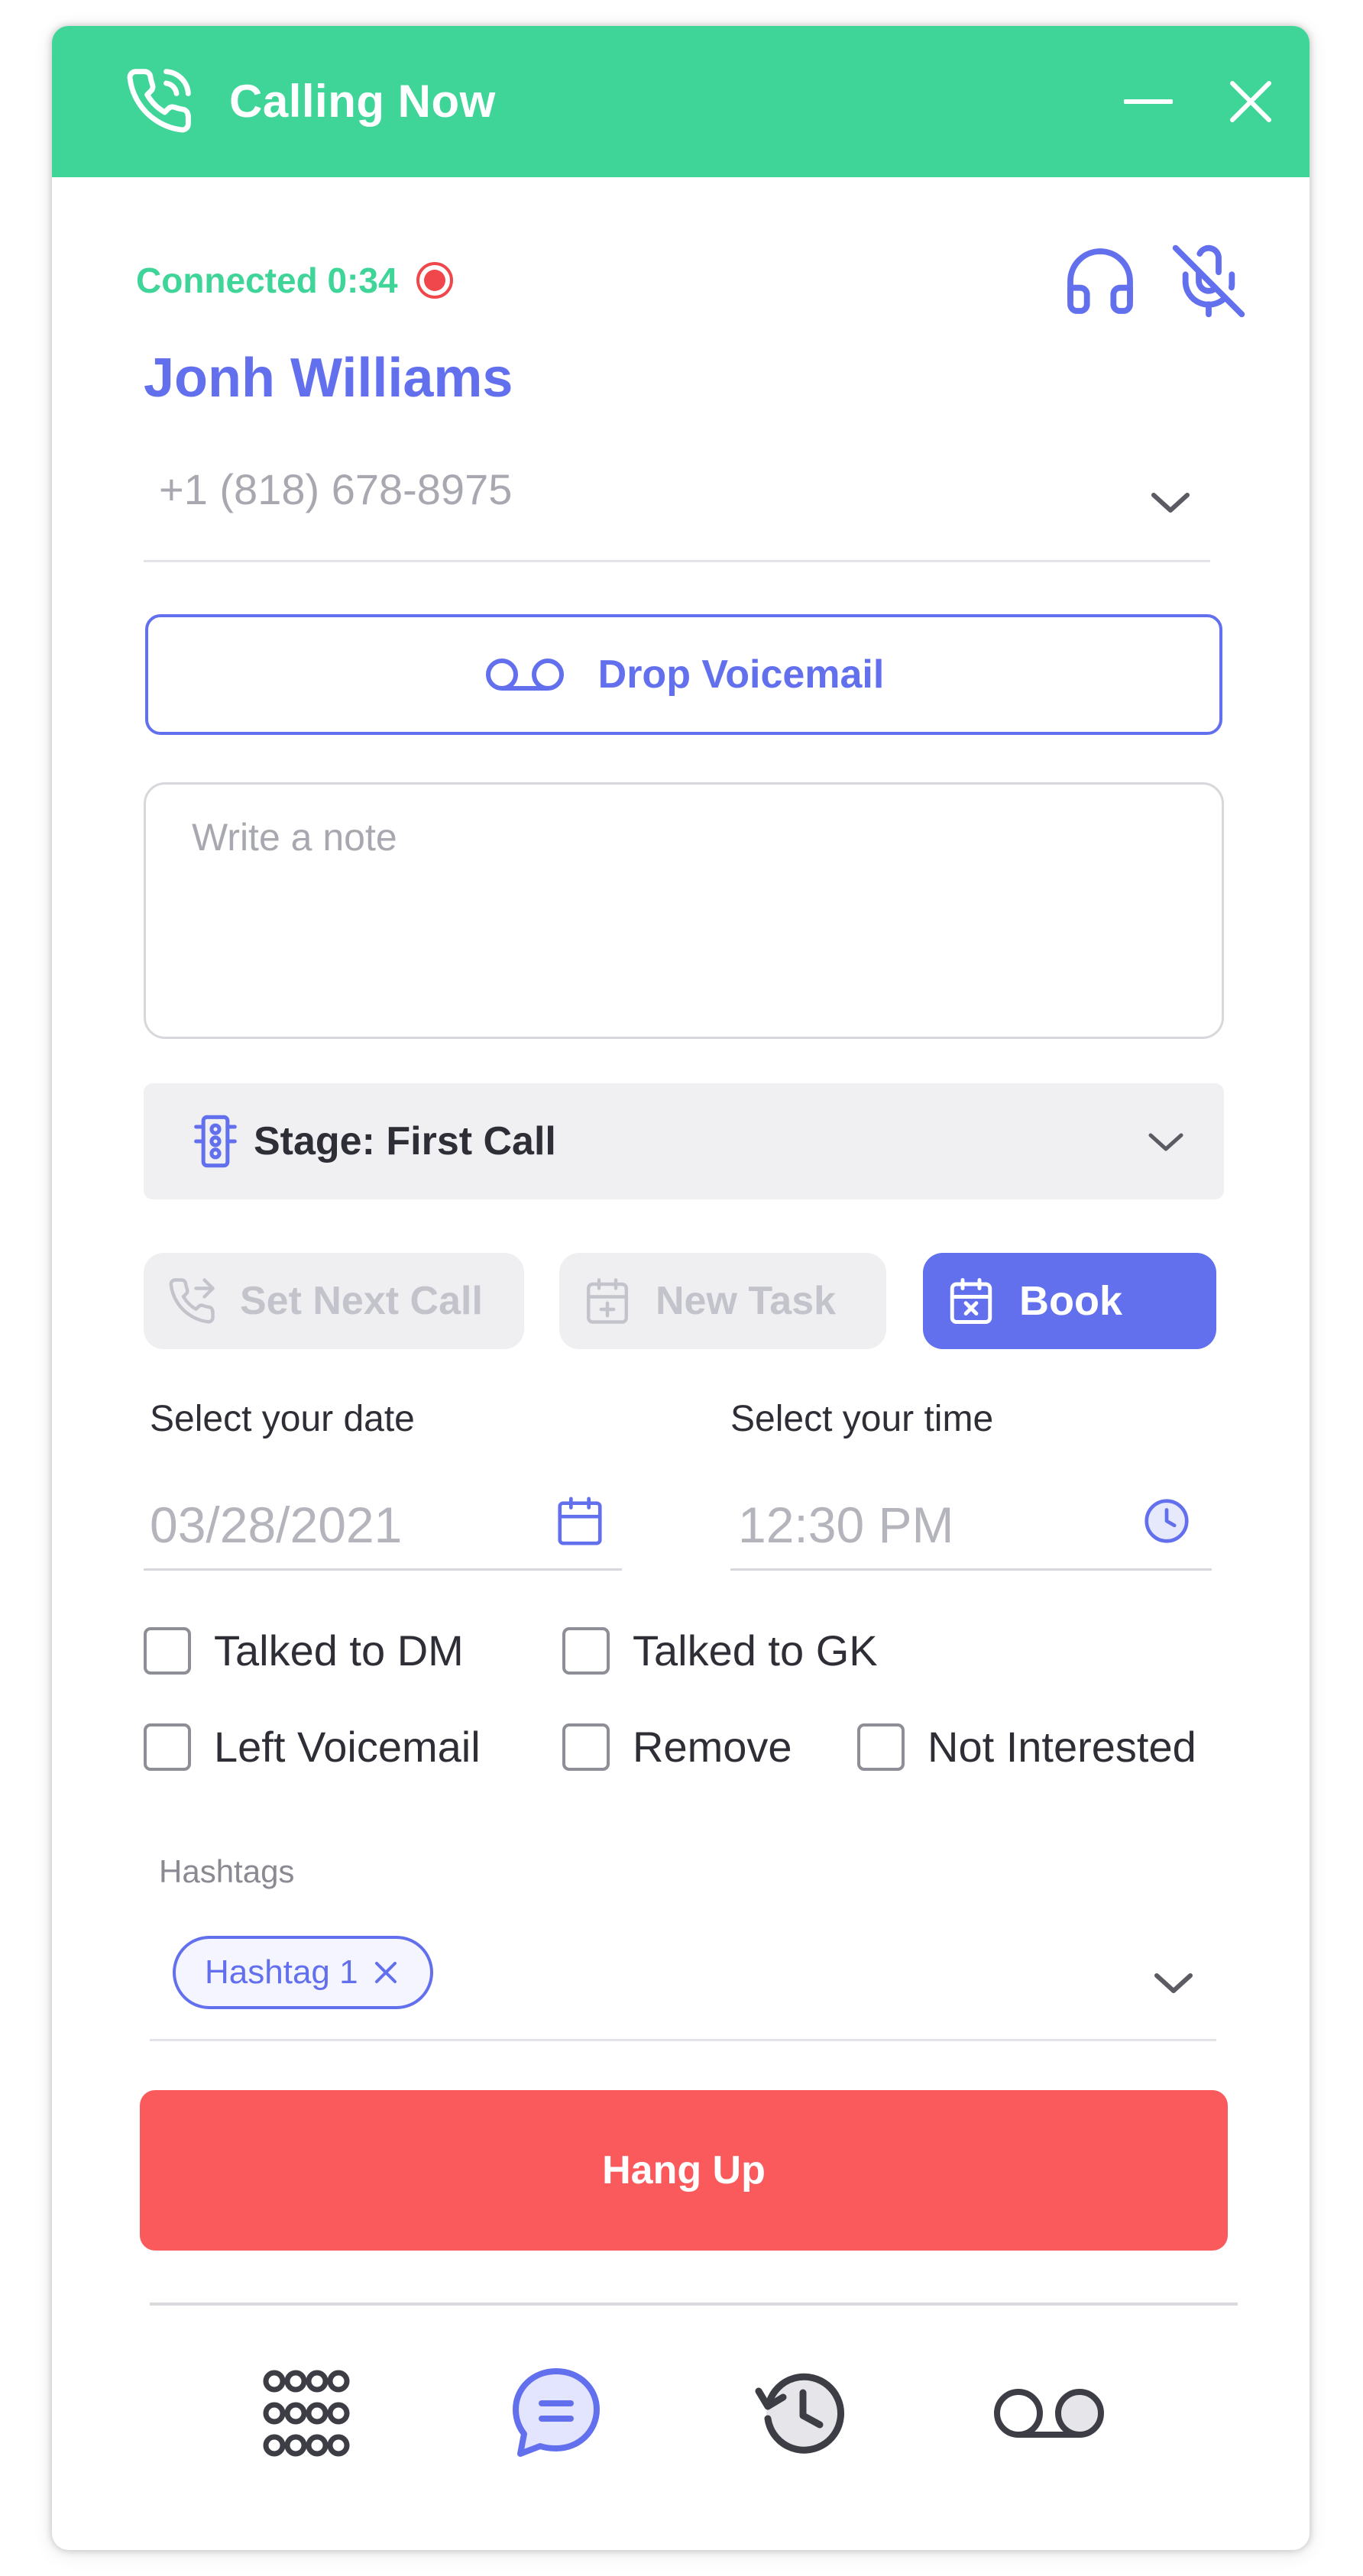 The height and width of the screenshot is (2576, 1363). I want to click on checkbox-label: Talked to GK, so click(755, 1650).